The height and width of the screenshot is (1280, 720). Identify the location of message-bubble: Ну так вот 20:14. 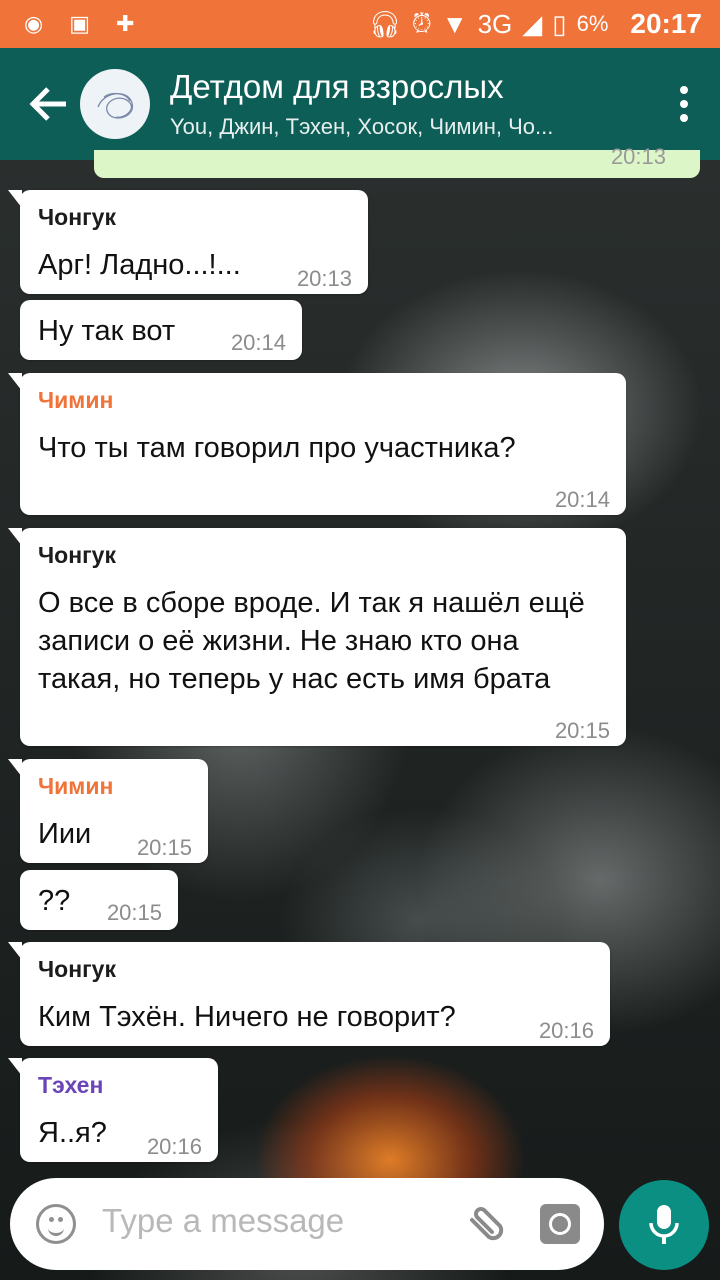
(161, 330).